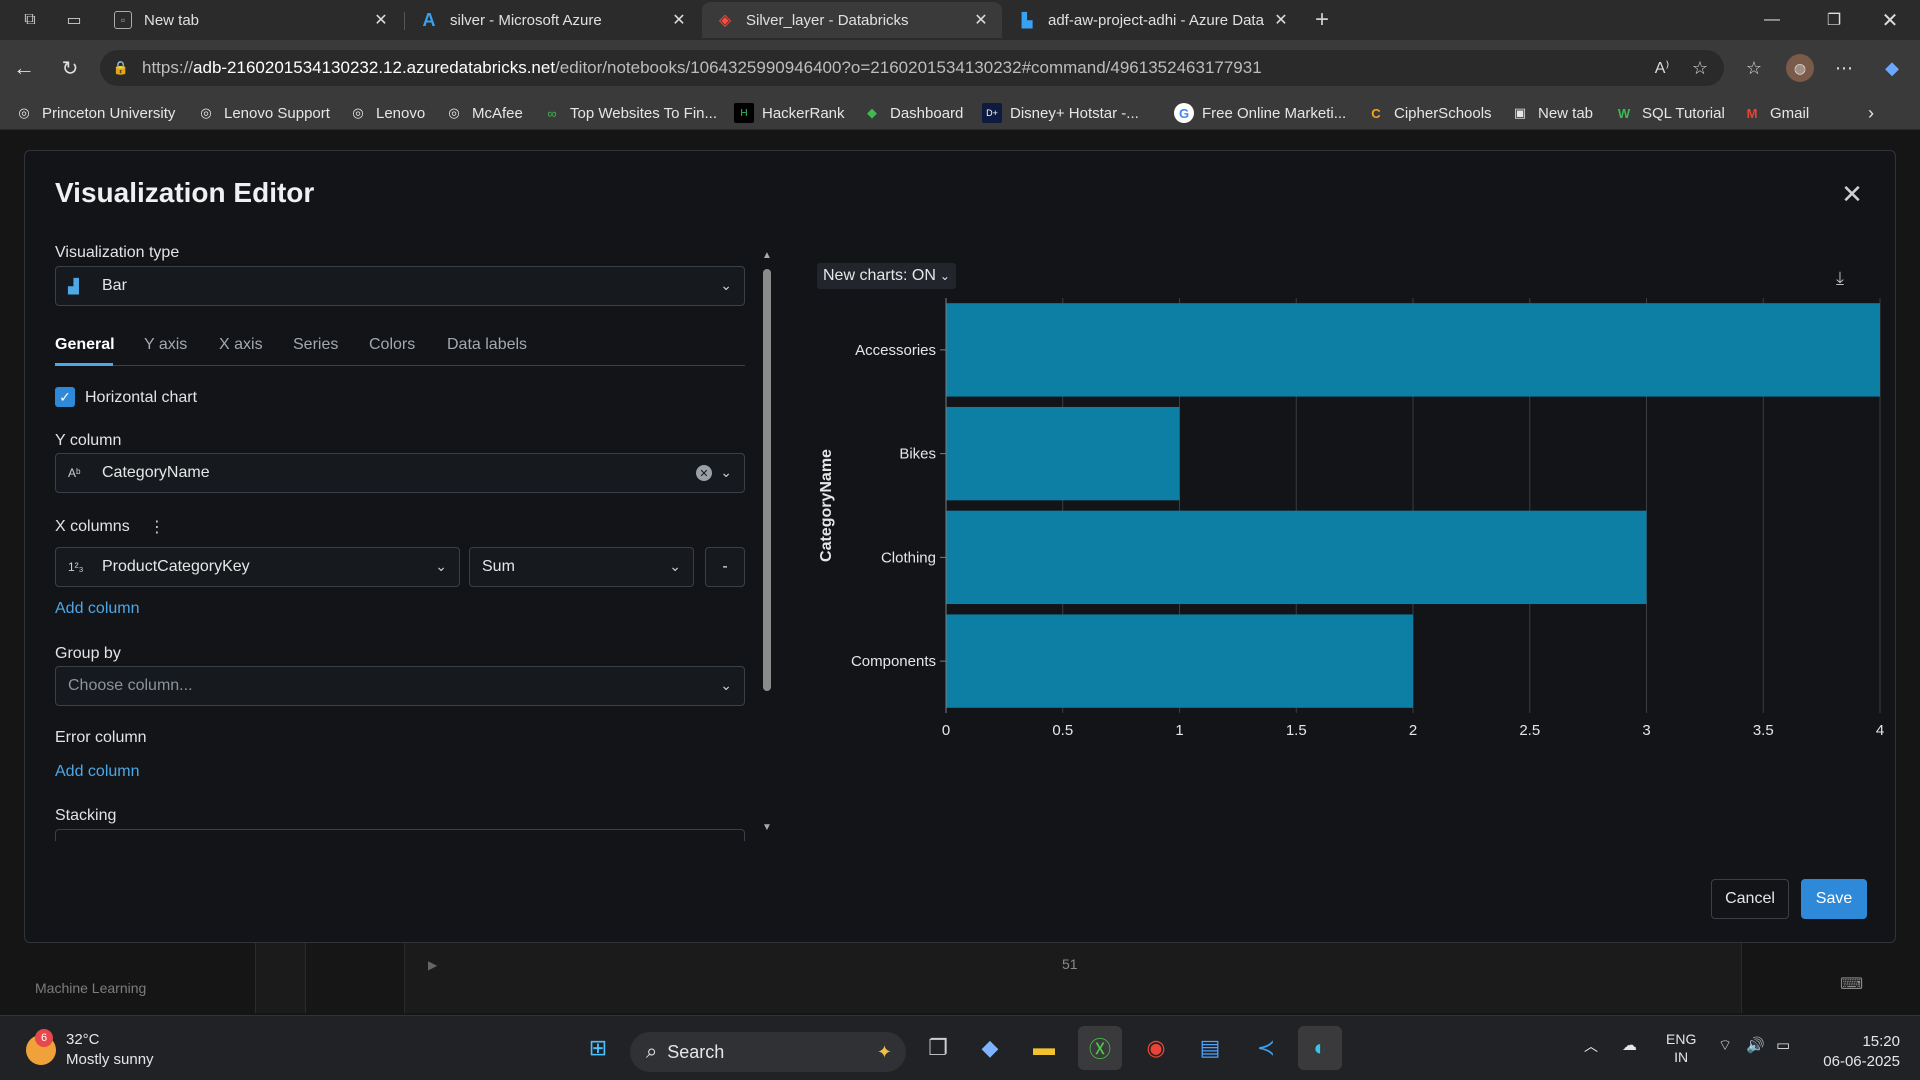 The height and width of the screenshot is (1080, 1920). What do you see at coordinates (1662, 68) in the screenshot?
I see `read-aloud-icon: A⁾` at bounding box center [1662, 68].